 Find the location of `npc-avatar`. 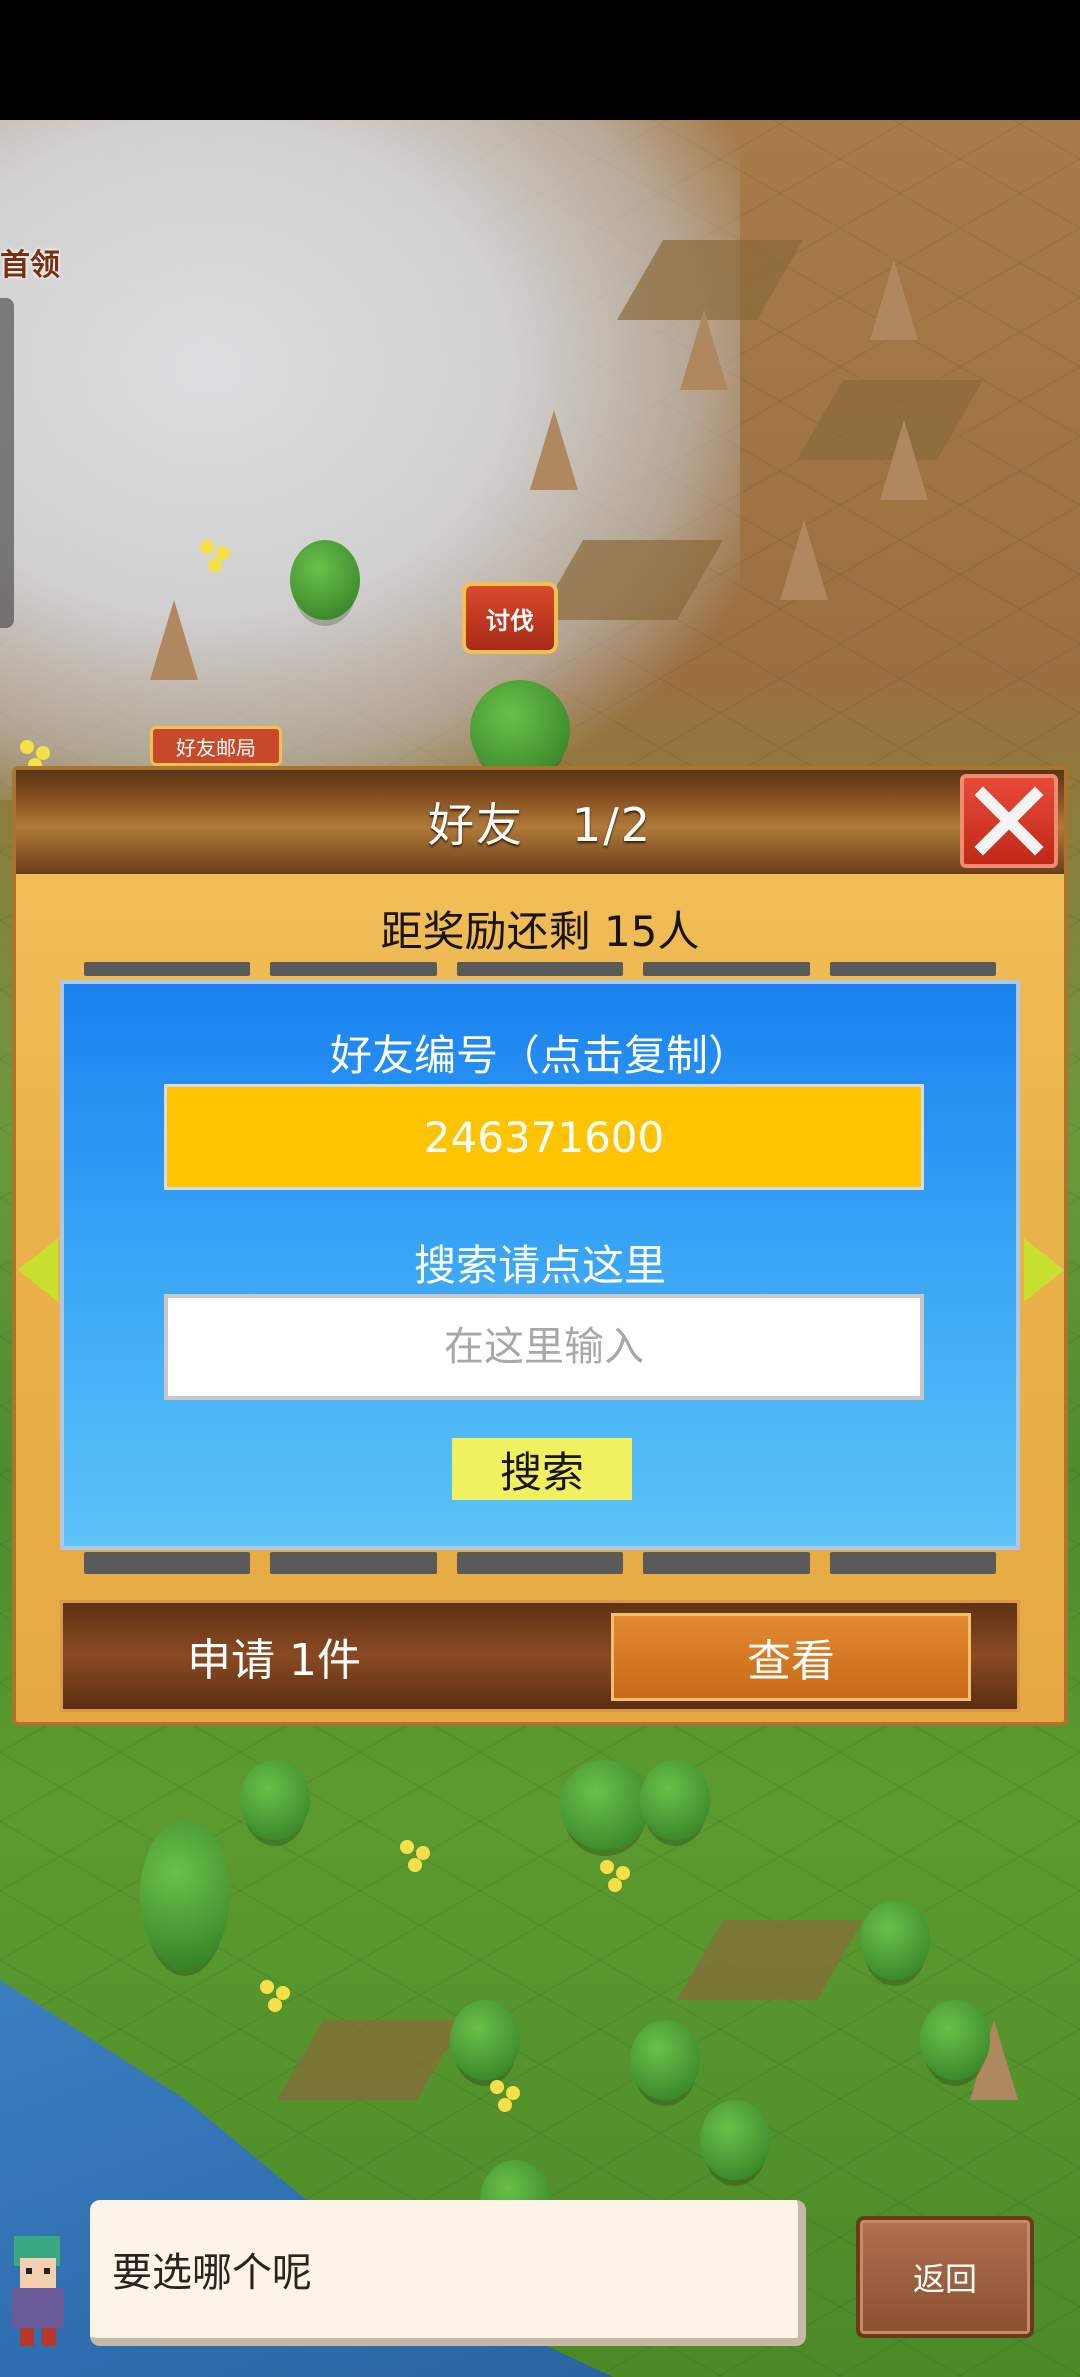

npc-avatar is located at coordinates (38, 2291).